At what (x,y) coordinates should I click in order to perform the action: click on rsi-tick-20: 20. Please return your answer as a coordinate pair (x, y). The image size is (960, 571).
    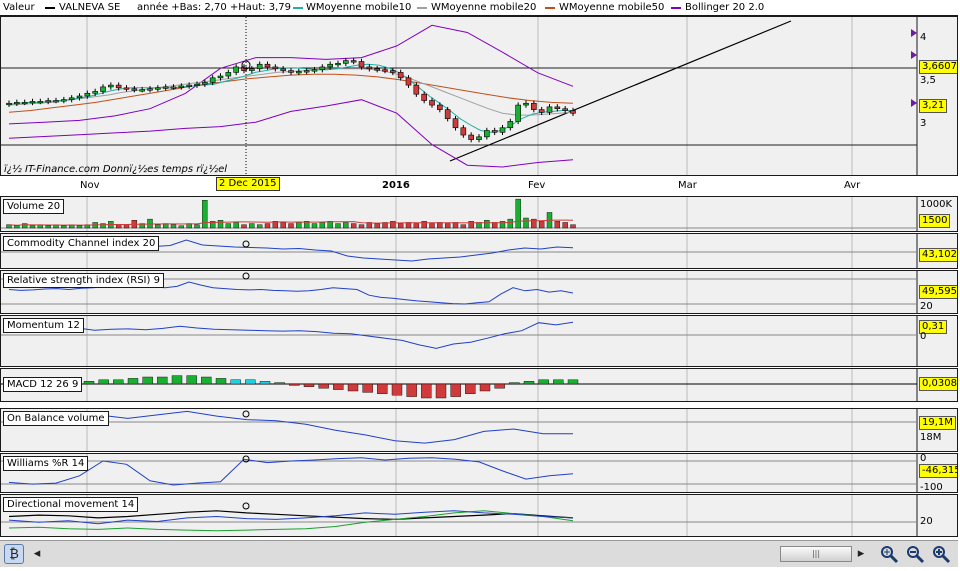
    Looking at the image, I should click on (926, 306).